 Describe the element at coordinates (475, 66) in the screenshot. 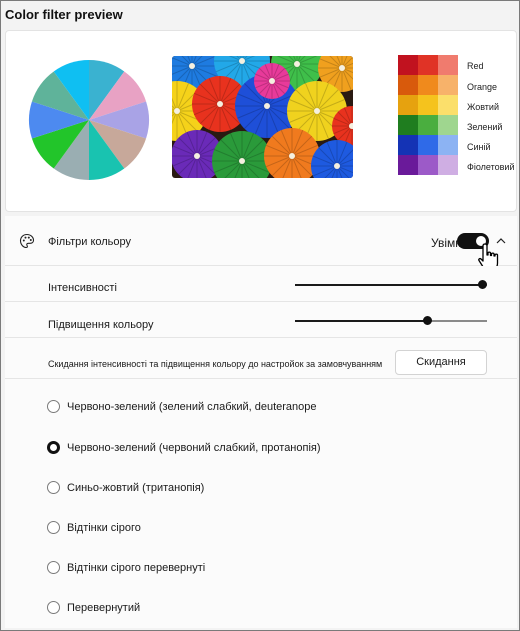

I see `swatch-label: Red` at that location.